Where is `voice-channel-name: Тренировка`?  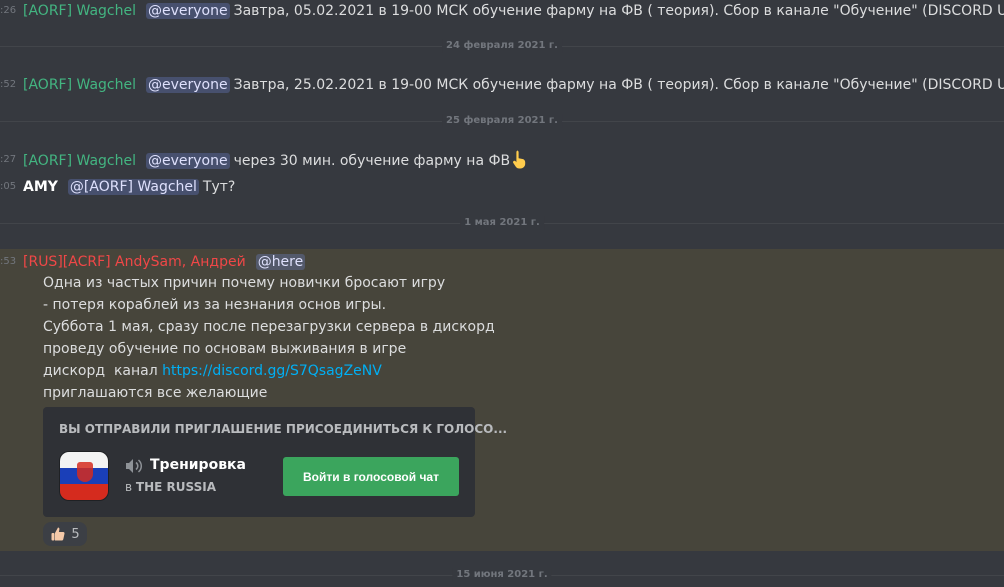
voice-channel-name: Тренировка is located at coordinates (198, 465).